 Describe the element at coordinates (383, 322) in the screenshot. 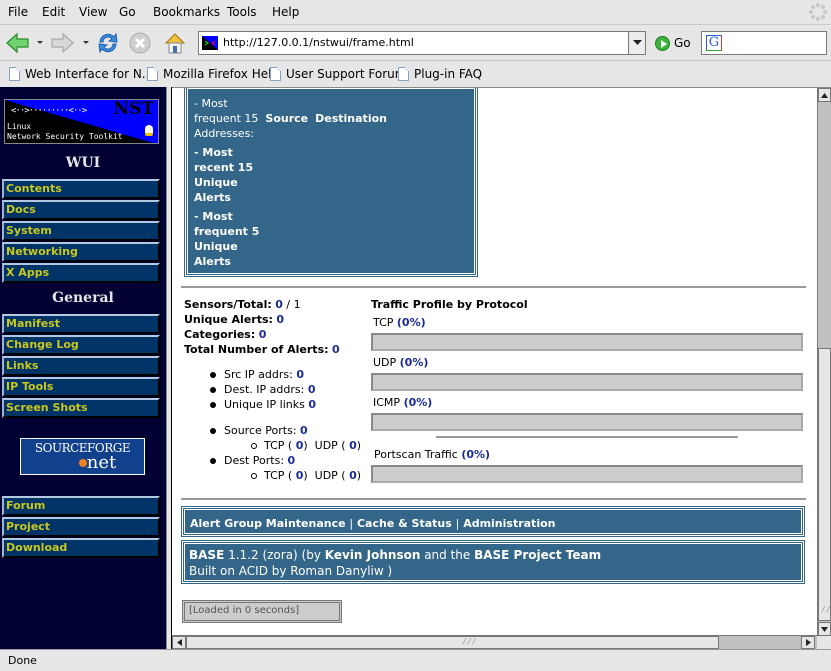

I see `protocol-name: TCP` at that location.